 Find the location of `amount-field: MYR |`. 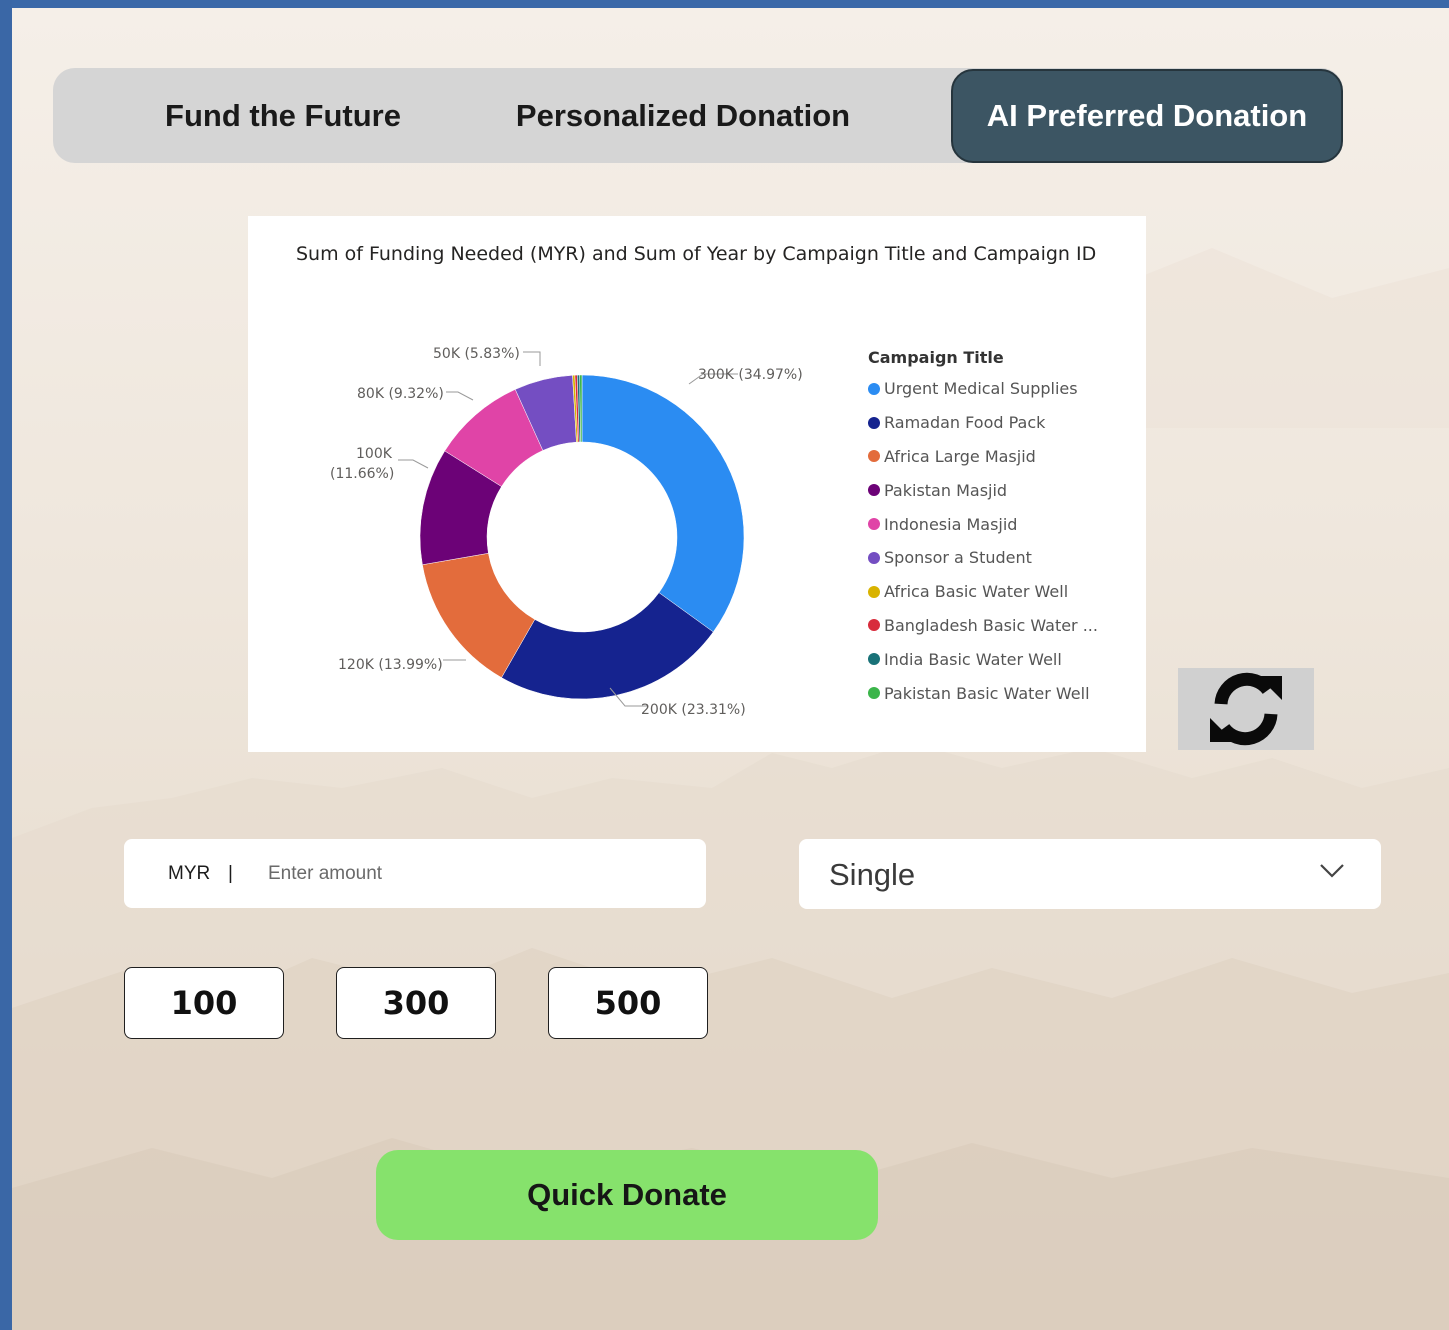

amount-field: MYR | is located at coordinates (415, 873).